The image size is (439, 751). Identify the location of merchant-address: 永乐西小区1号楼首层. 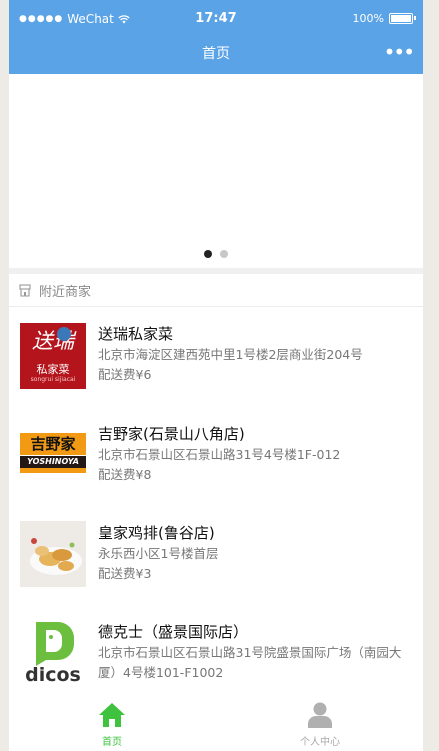
(158, 553).